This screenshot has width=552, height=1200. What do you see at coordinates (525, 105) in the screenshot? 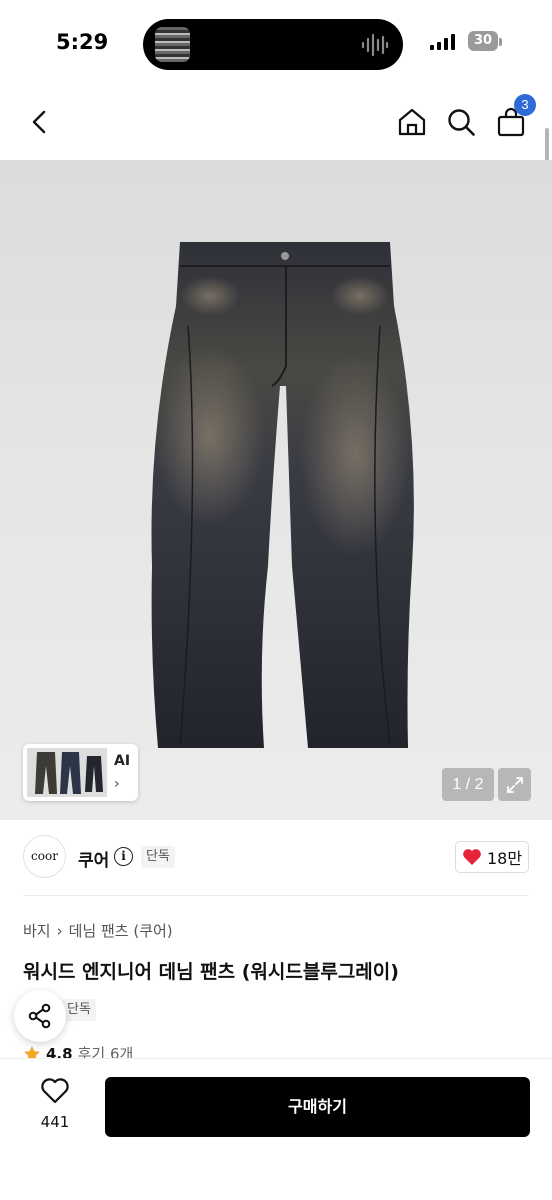
I see `cart-count-badge: 3` at bounding box center [525, 105].